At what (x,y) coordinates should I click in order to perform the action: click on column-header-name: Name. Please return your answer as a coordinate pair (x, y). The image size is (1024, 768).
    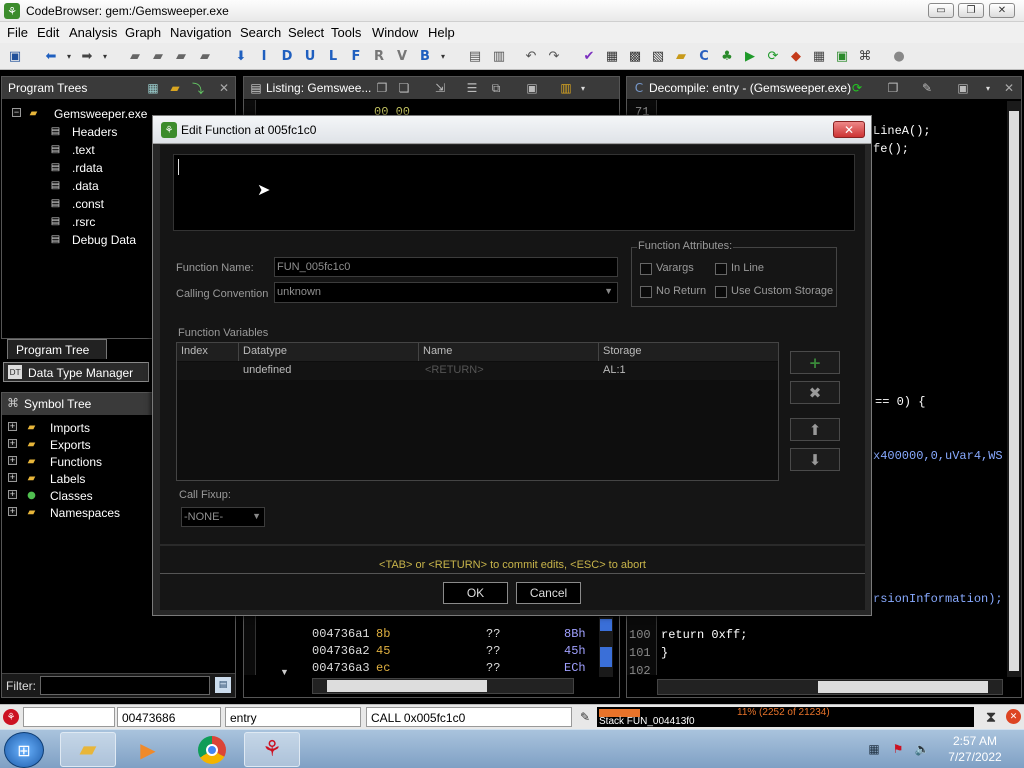
    Looking at the image, I should click on (509, 352).